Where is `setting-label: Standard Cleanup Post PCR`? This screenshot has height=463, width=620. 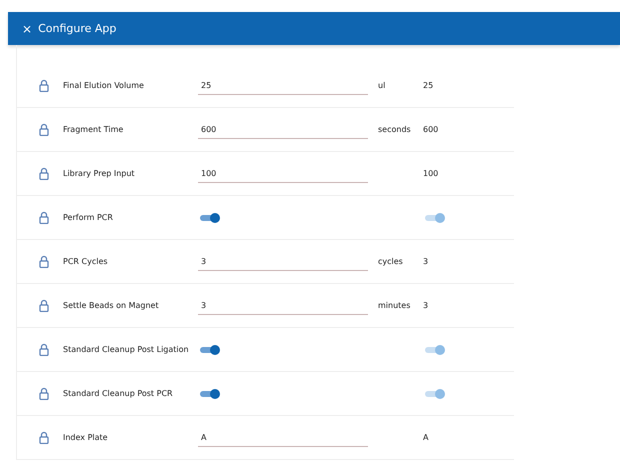 setting-label: Standard Cleanup Post PCR is located at coordinates (118, 393).